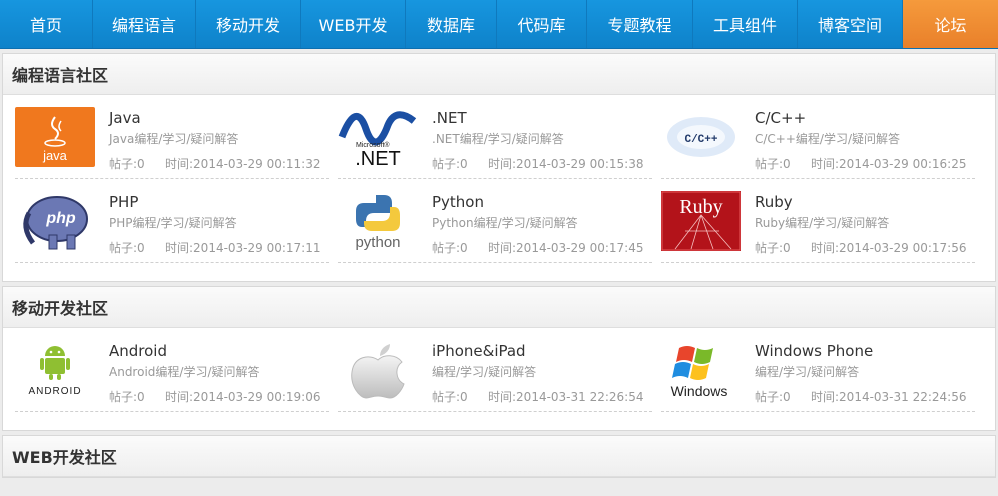 The image size is (998, 496). I want to click on forum-meta: 帖子:0 时间:2014-03-29 00:19:06, so click(215, 396).